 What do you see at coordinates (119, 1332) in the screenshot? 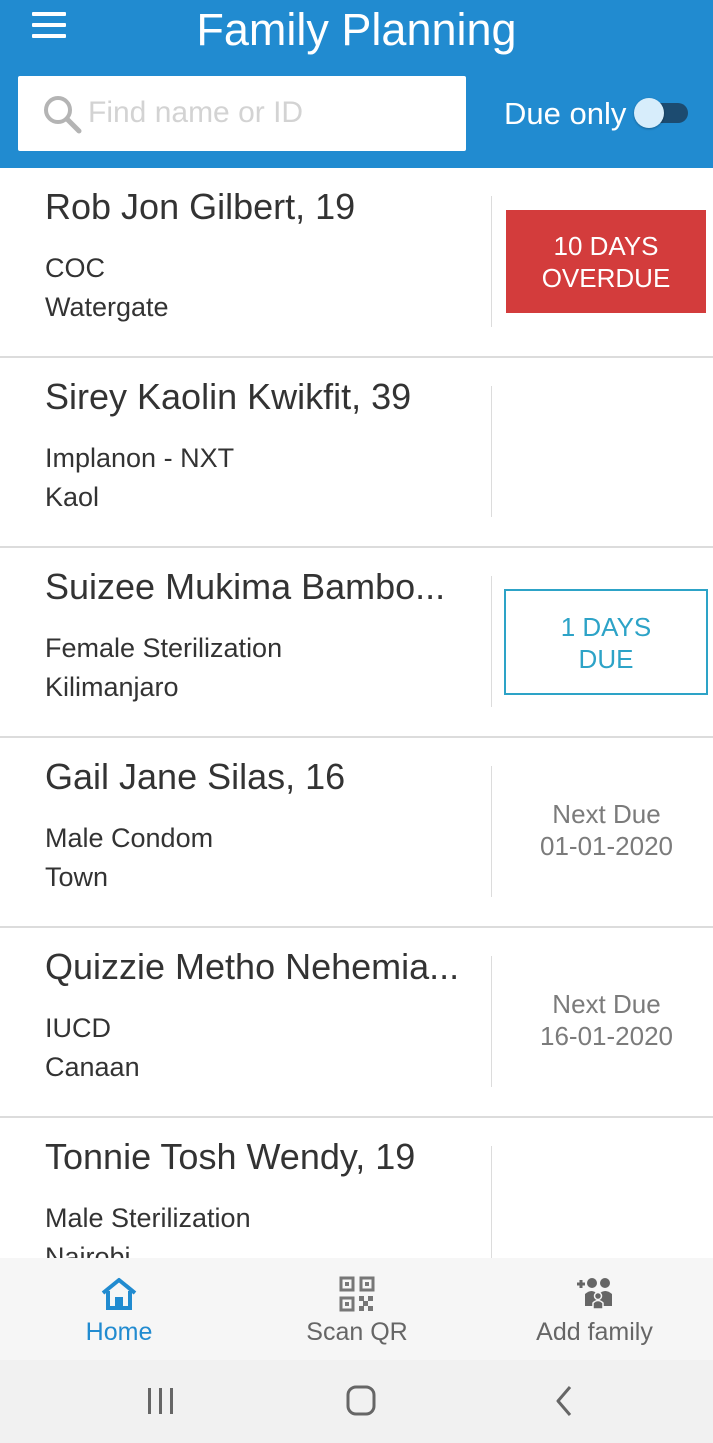
I see `nav-home-label: Home` at bounding box center [119, 1332].